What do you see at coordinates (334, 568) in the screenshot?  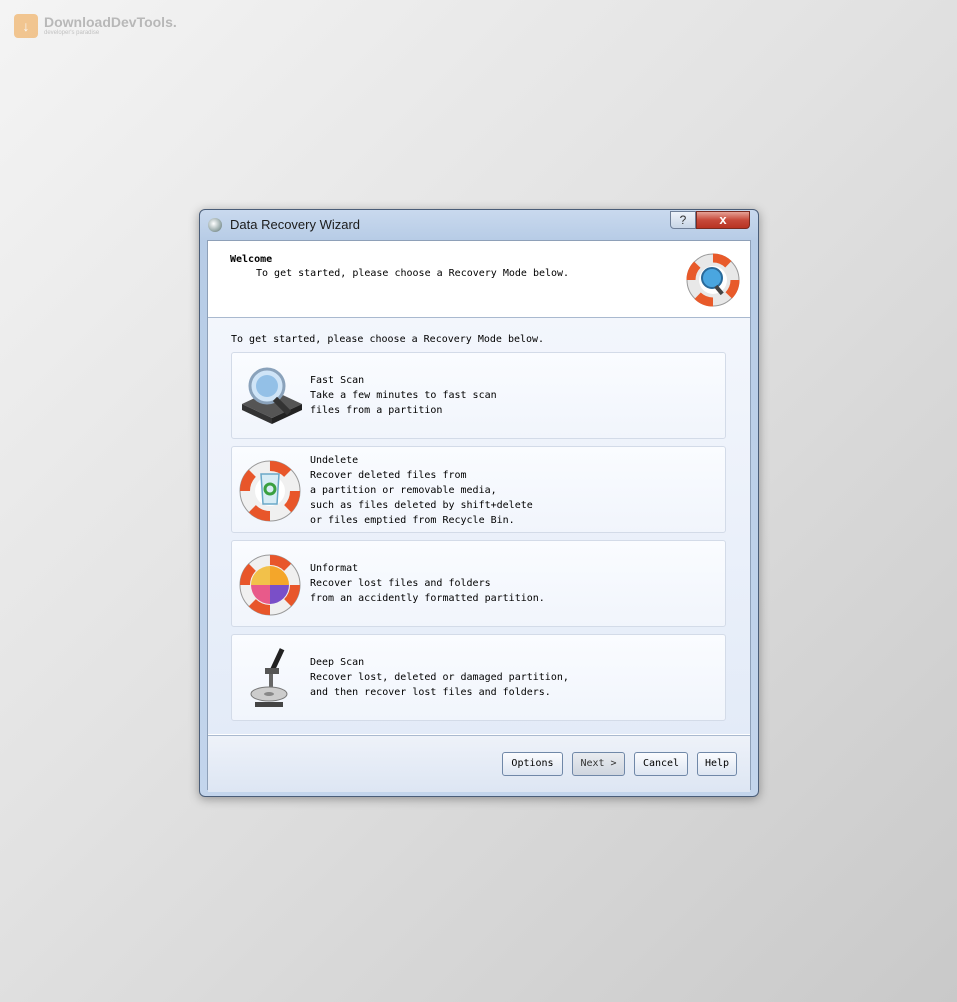 I see `mode-title: Unformat` at bounding box center [334, 568].